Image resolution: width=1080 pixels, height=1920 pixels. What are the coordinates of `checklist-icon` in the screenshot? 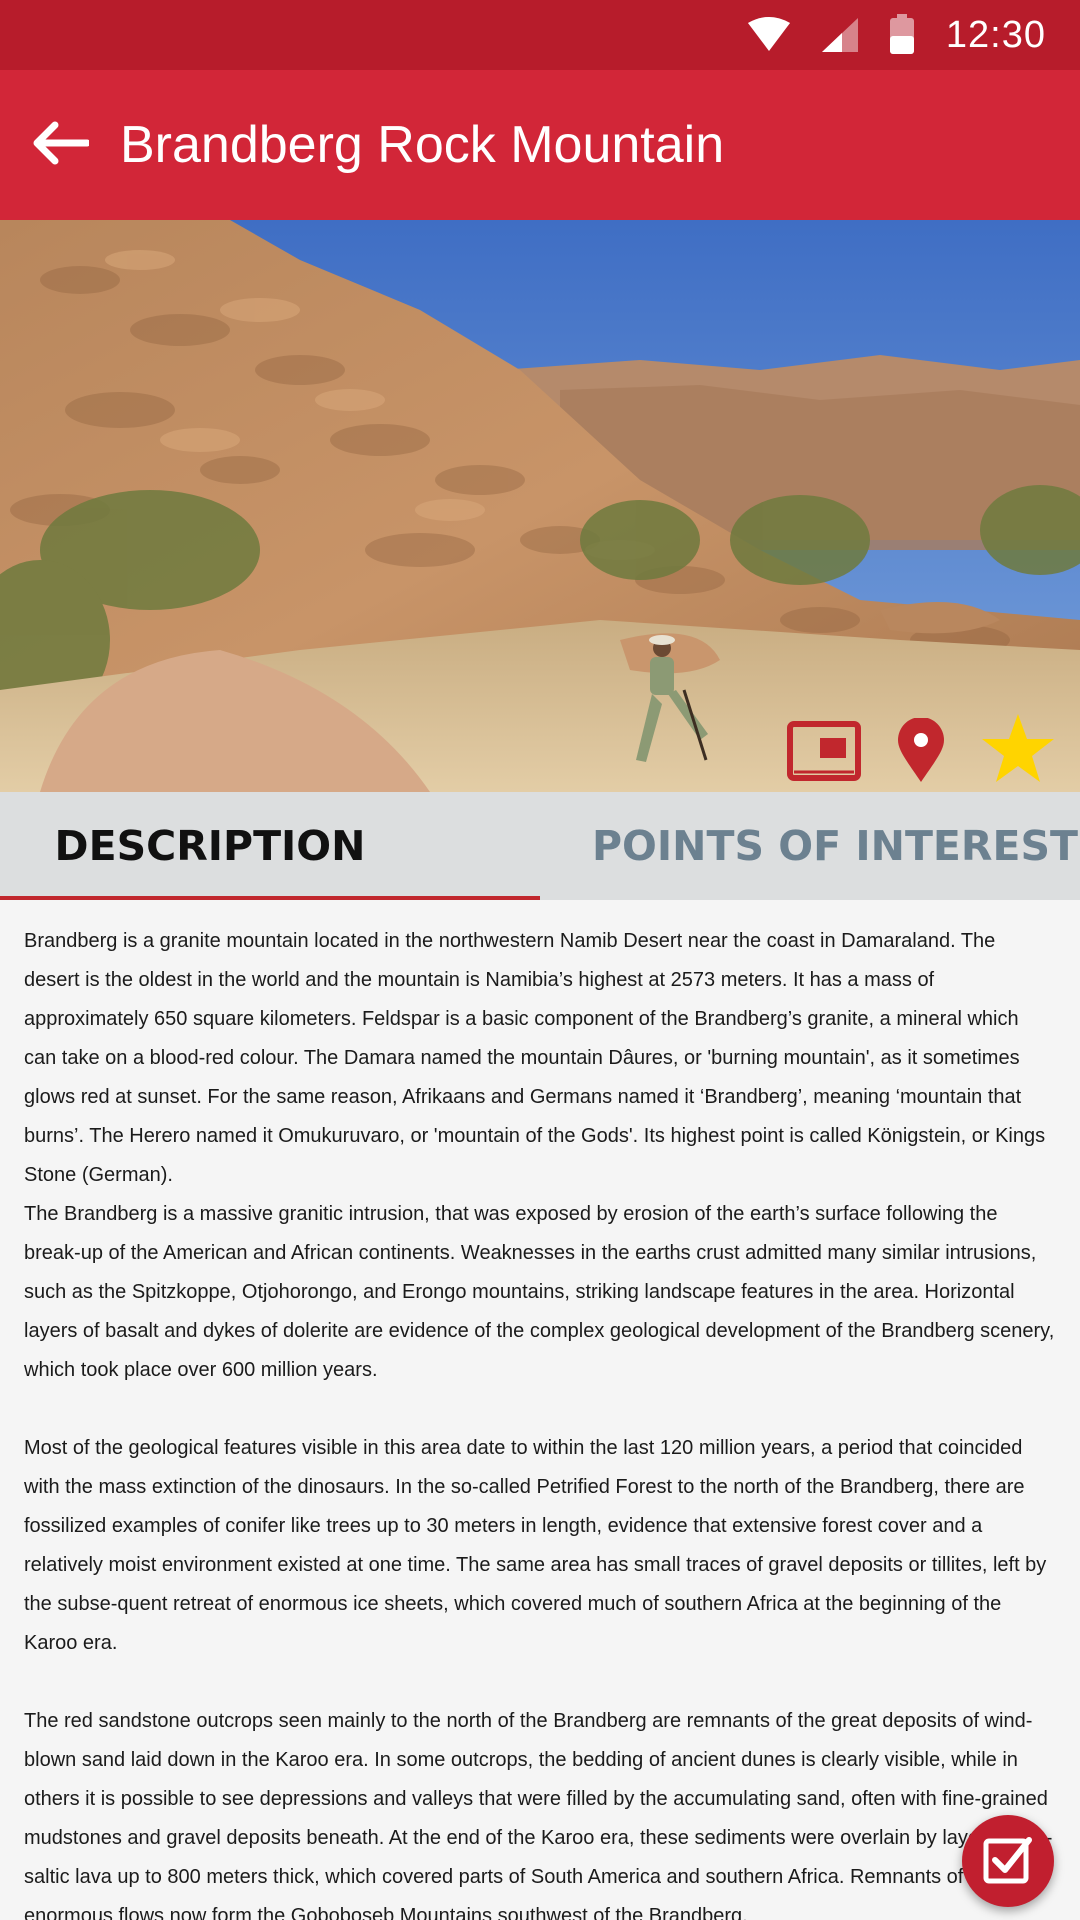 It's located at (1008, 1861).